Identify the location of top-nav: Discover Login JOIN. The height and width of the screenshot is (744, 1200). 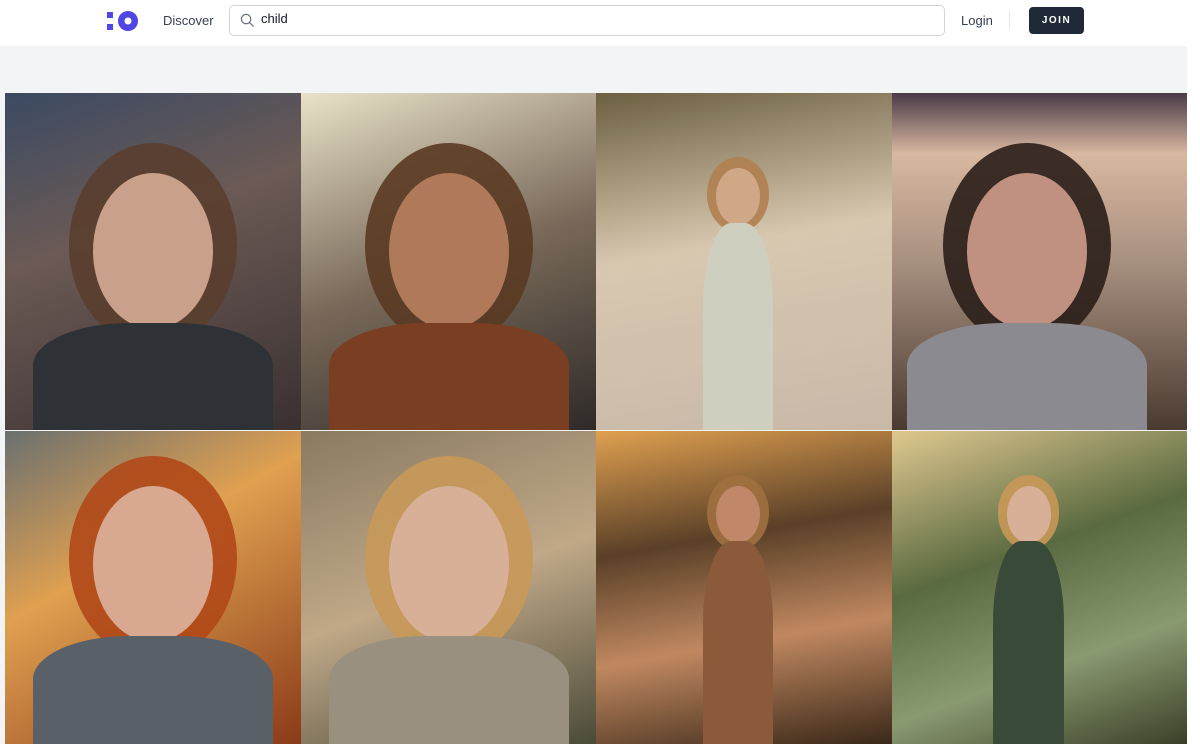
(600, 23).